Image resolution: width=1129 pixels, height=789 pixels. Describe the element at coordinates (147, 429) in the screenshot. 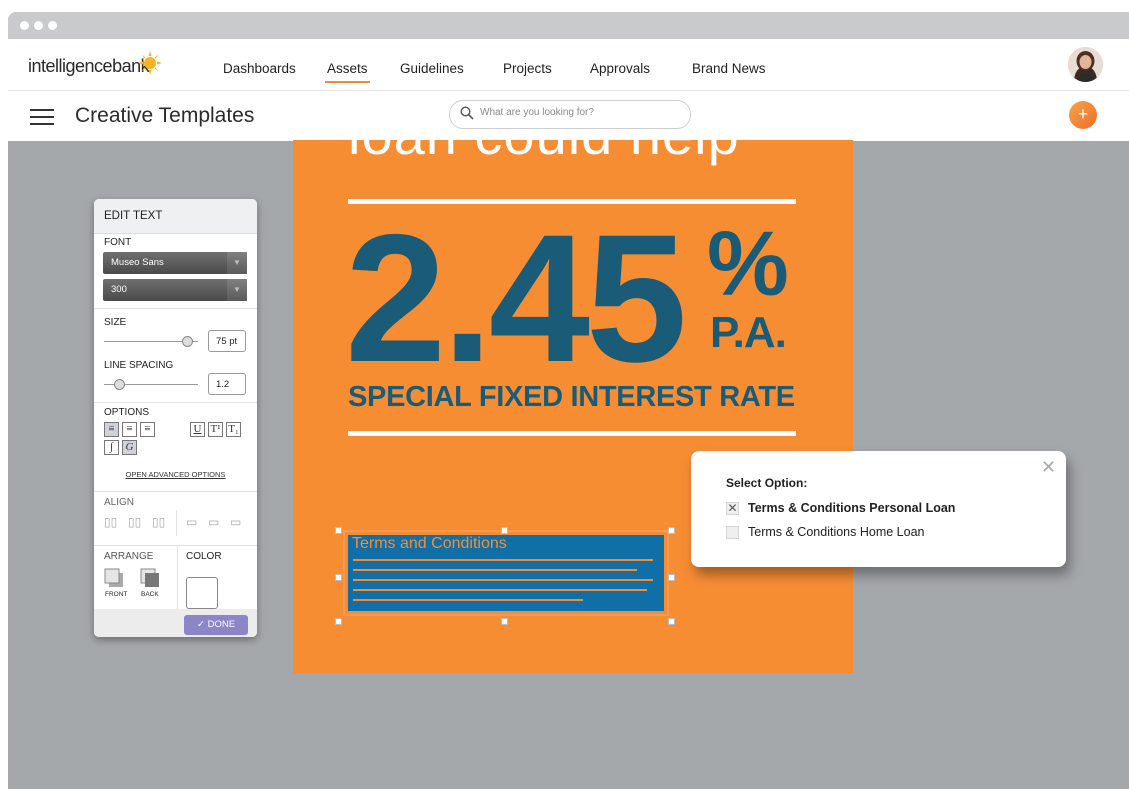

I see `align-right-icon: ≡` at that location.